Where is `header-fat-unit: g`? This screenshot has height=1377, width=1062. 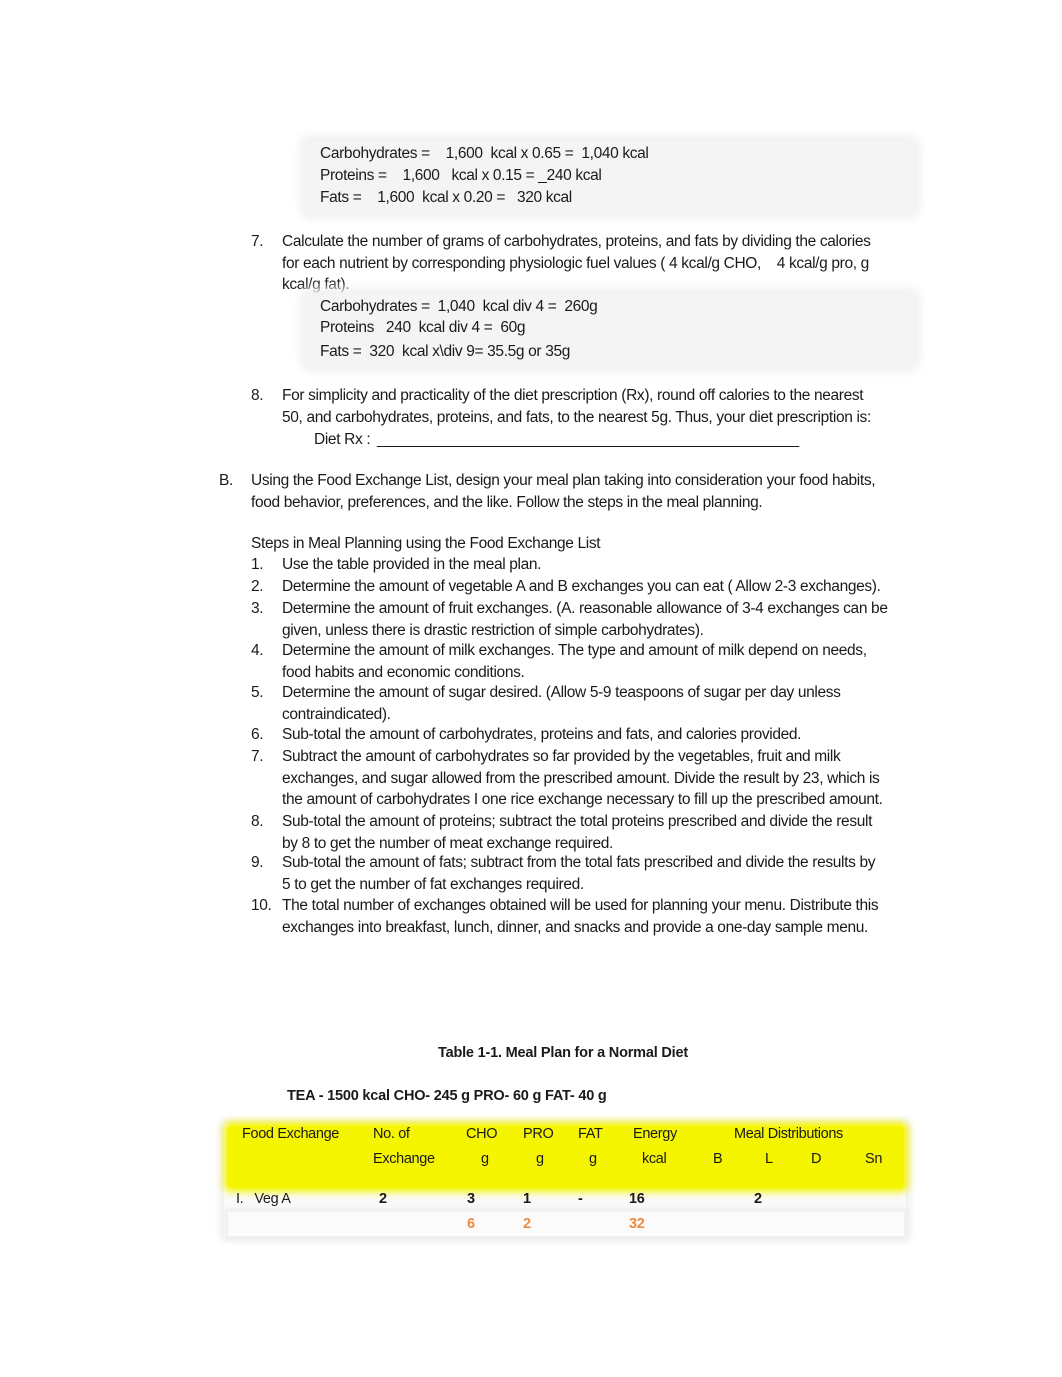 header-fat-unit: g is located at coordinates (593, 1159).